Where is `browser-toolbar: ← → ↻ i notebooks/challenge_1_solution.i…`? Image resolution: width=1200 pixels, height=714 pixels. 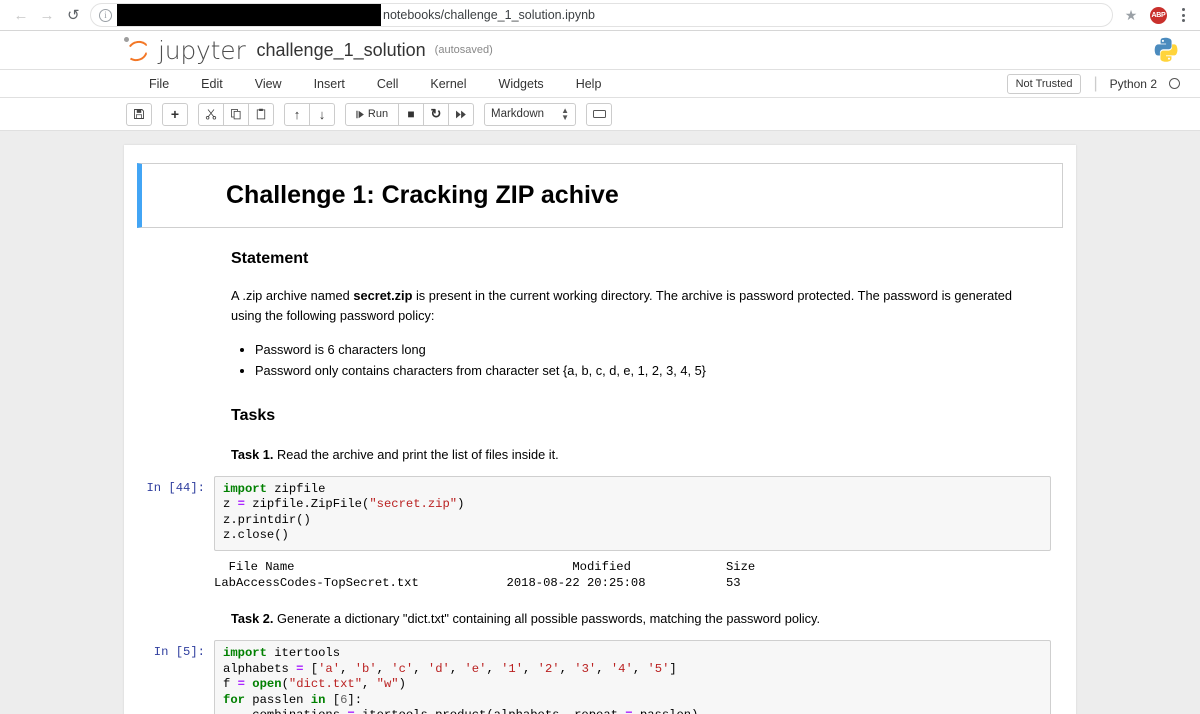 browser-toolbar: ← → ↻ i notebooks/challenge_1_solution.i… is located at coordinates (600, 15).